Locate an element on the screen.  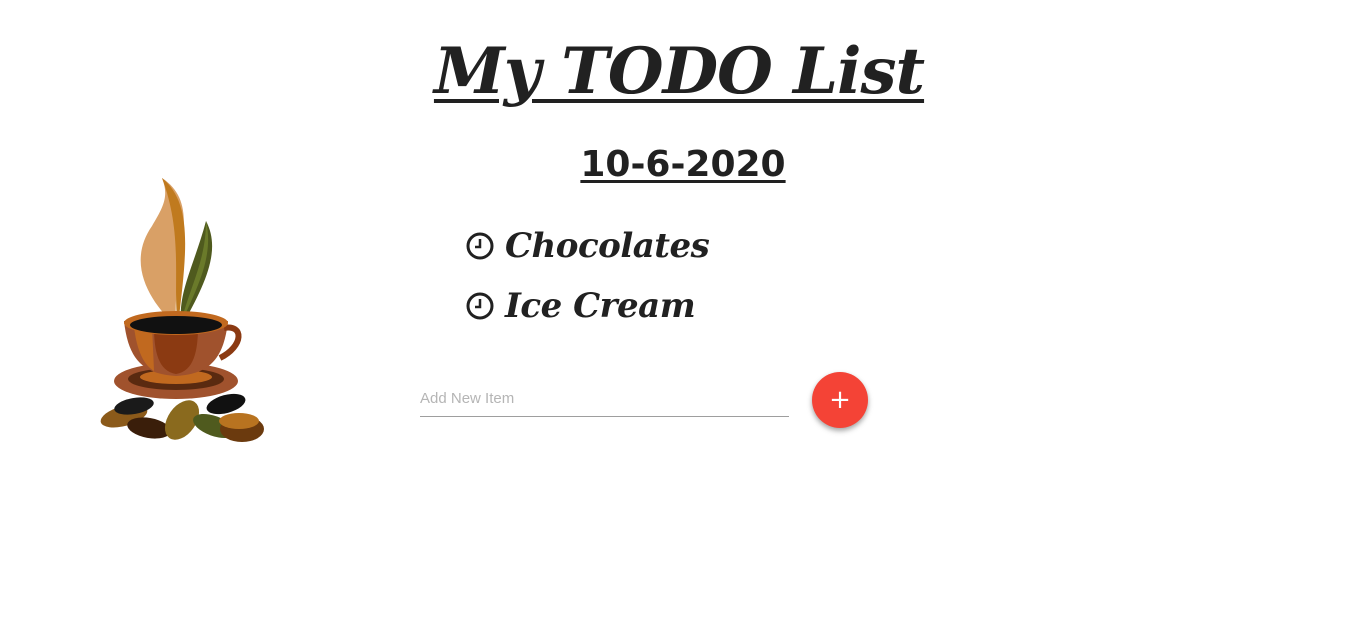
page-title: My TODO List is located at coordinates (679, 71).